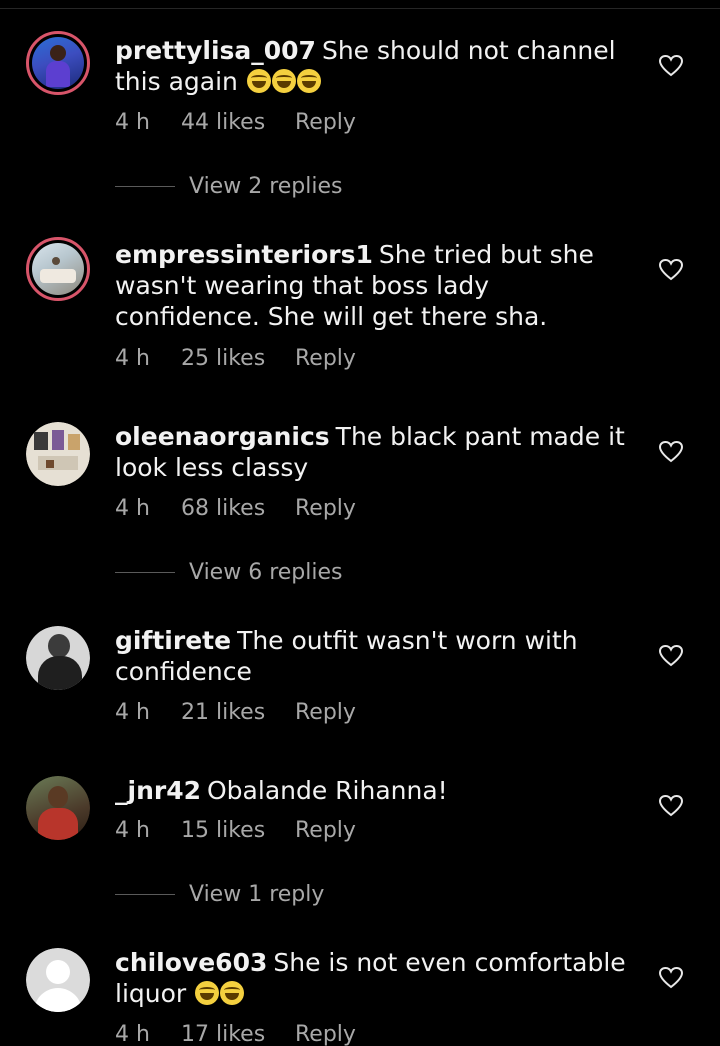 The image size is (720, 1046). I want to click on comment-likes: 17 likes, so click(238, 1034).